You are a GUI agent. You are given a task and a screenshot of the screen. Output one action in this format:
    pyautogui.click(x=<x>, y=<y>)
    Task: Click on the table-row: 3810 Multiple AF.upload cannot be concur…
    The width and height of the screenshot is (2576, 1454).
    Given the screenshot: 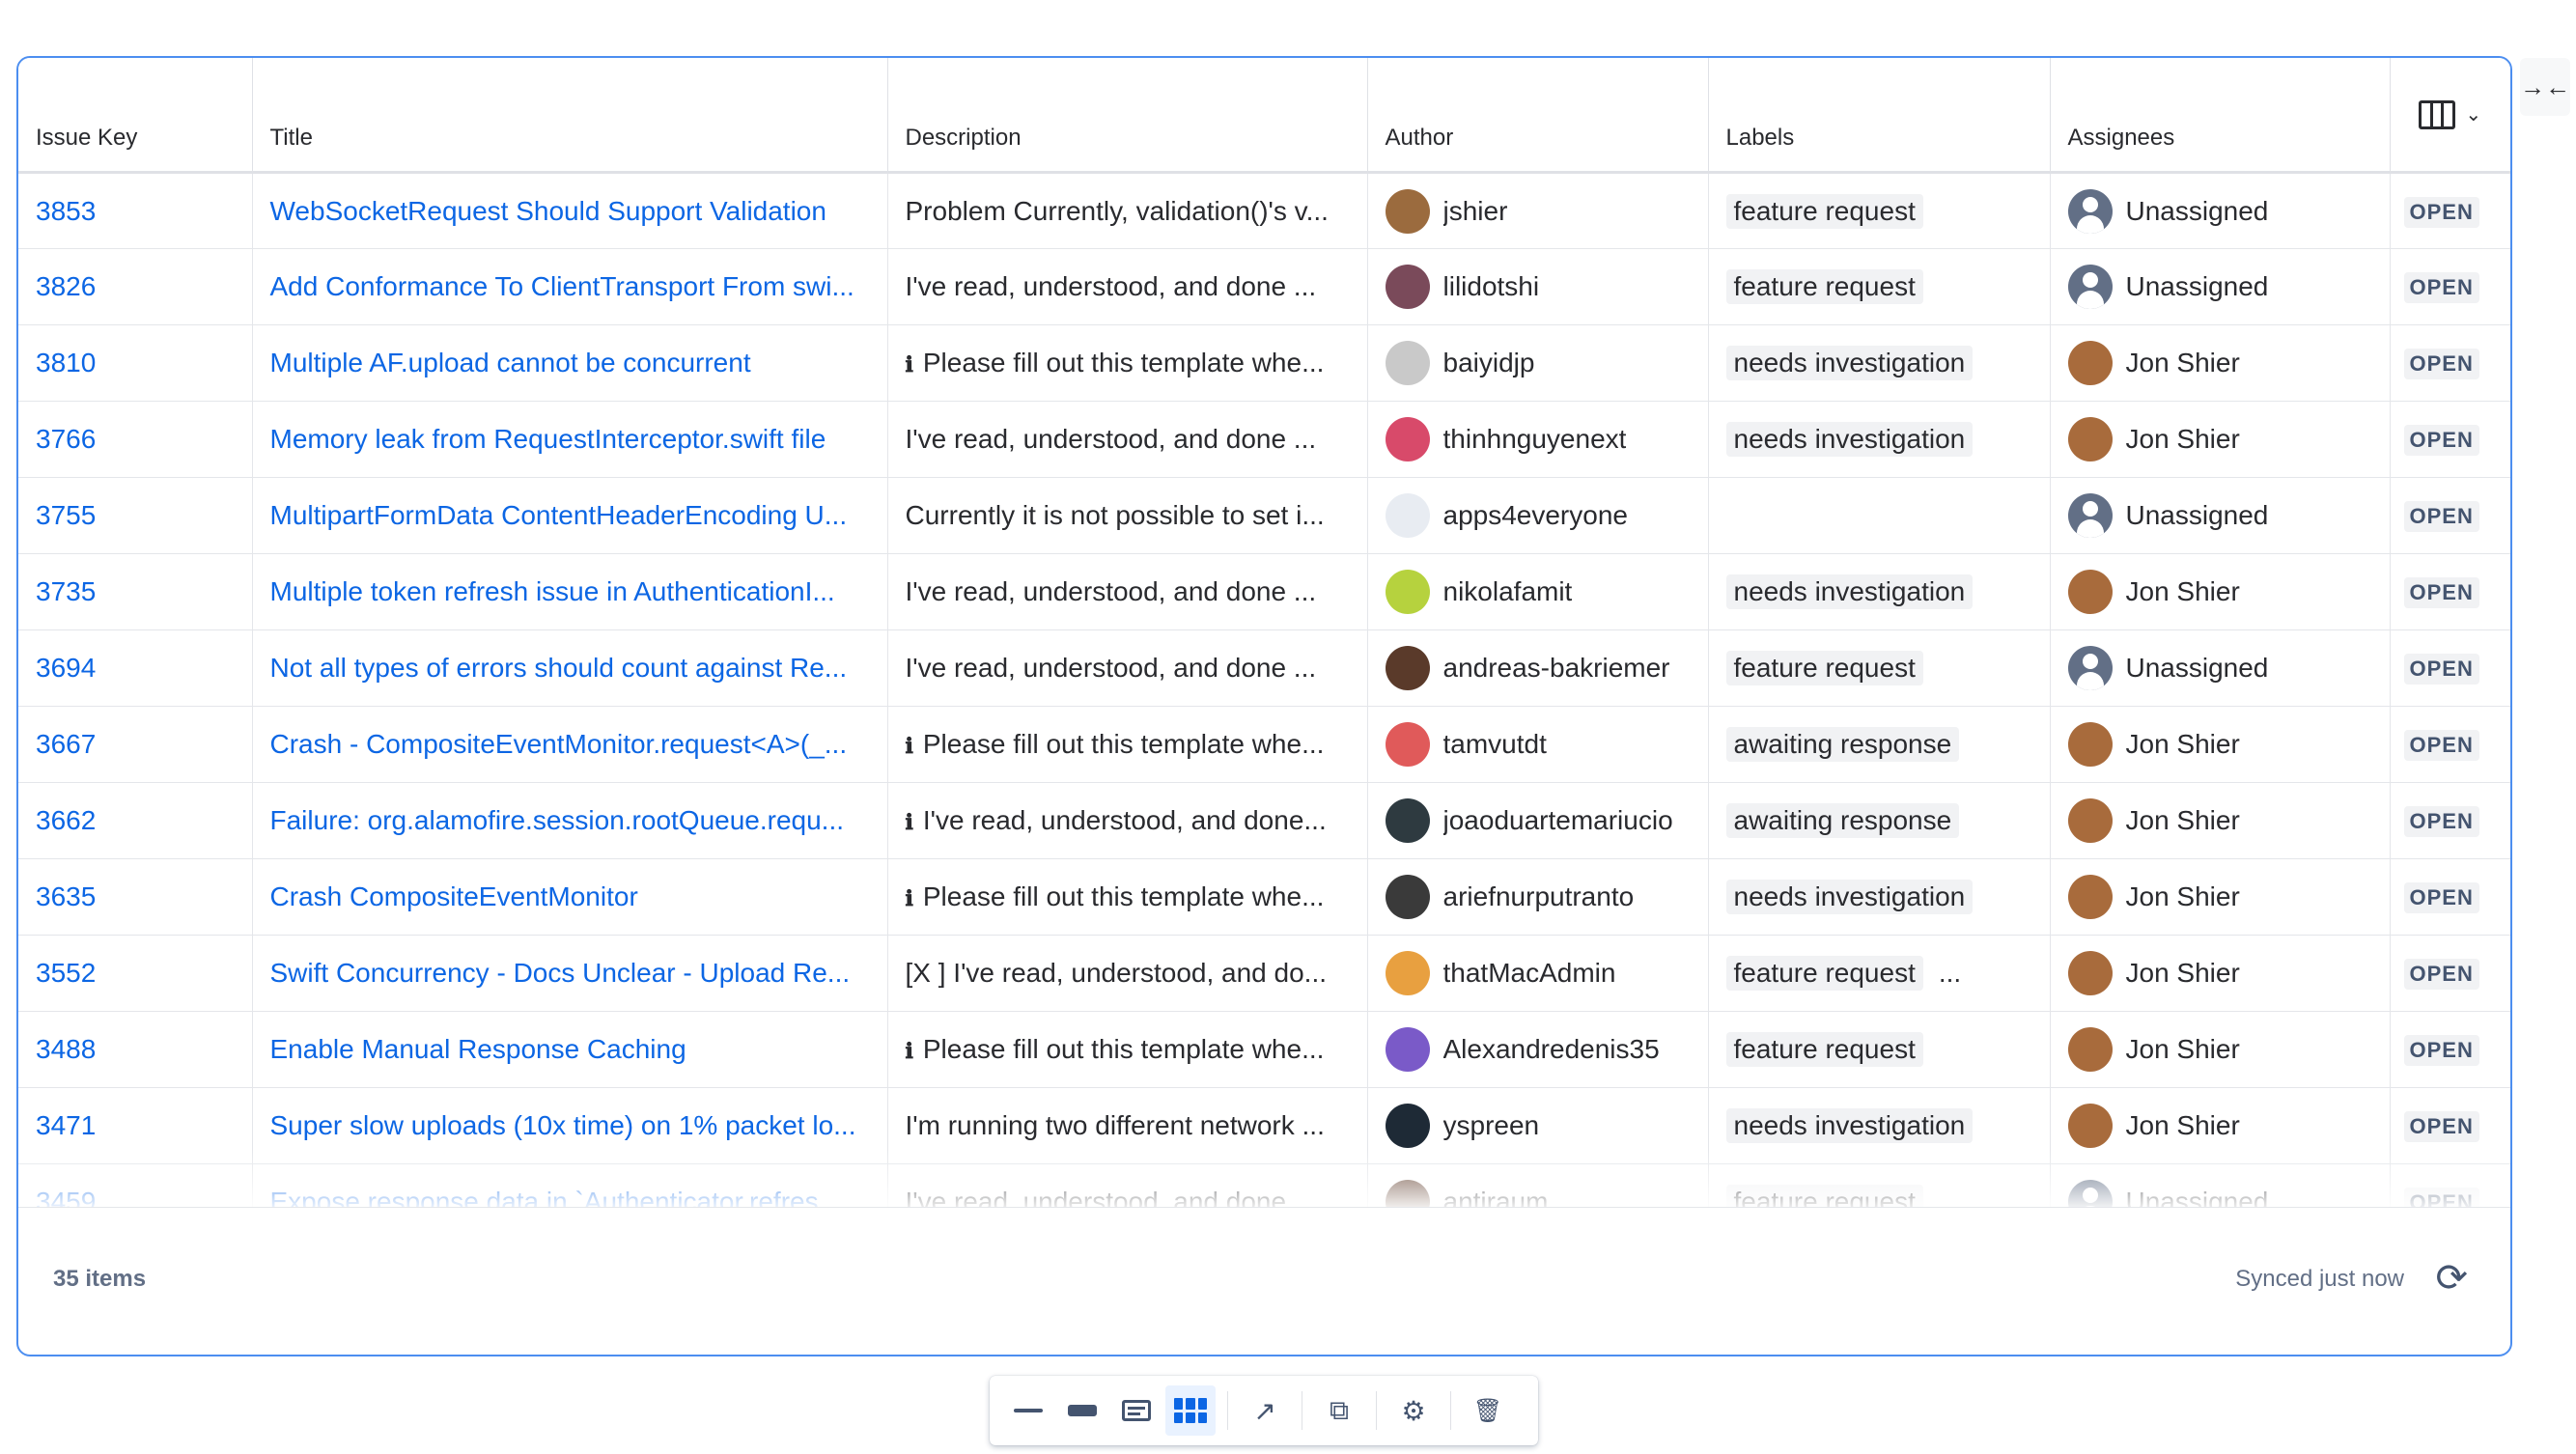 What is the action you would take?
    pyautogui.click(x=1264, y=363)
    